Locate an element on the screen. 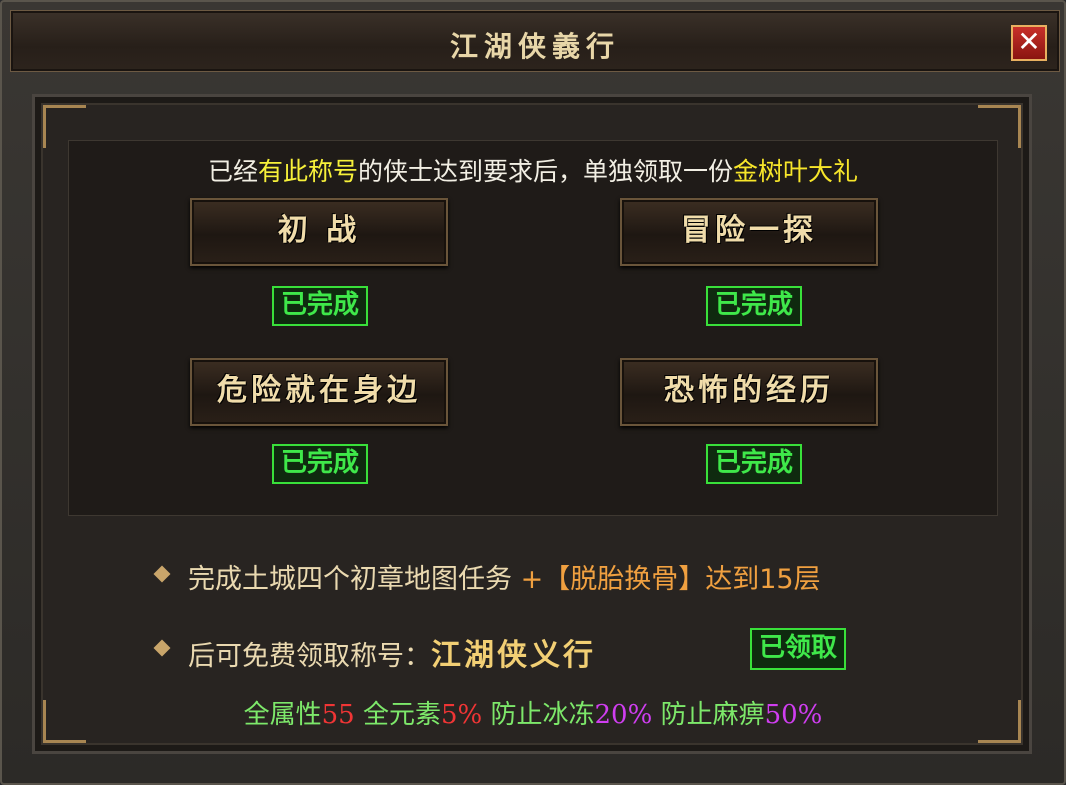  requirement-text: 完成土城四个初章地图任务 +【脱胎换骨】达到15层 is located at coordinates (504, 576).